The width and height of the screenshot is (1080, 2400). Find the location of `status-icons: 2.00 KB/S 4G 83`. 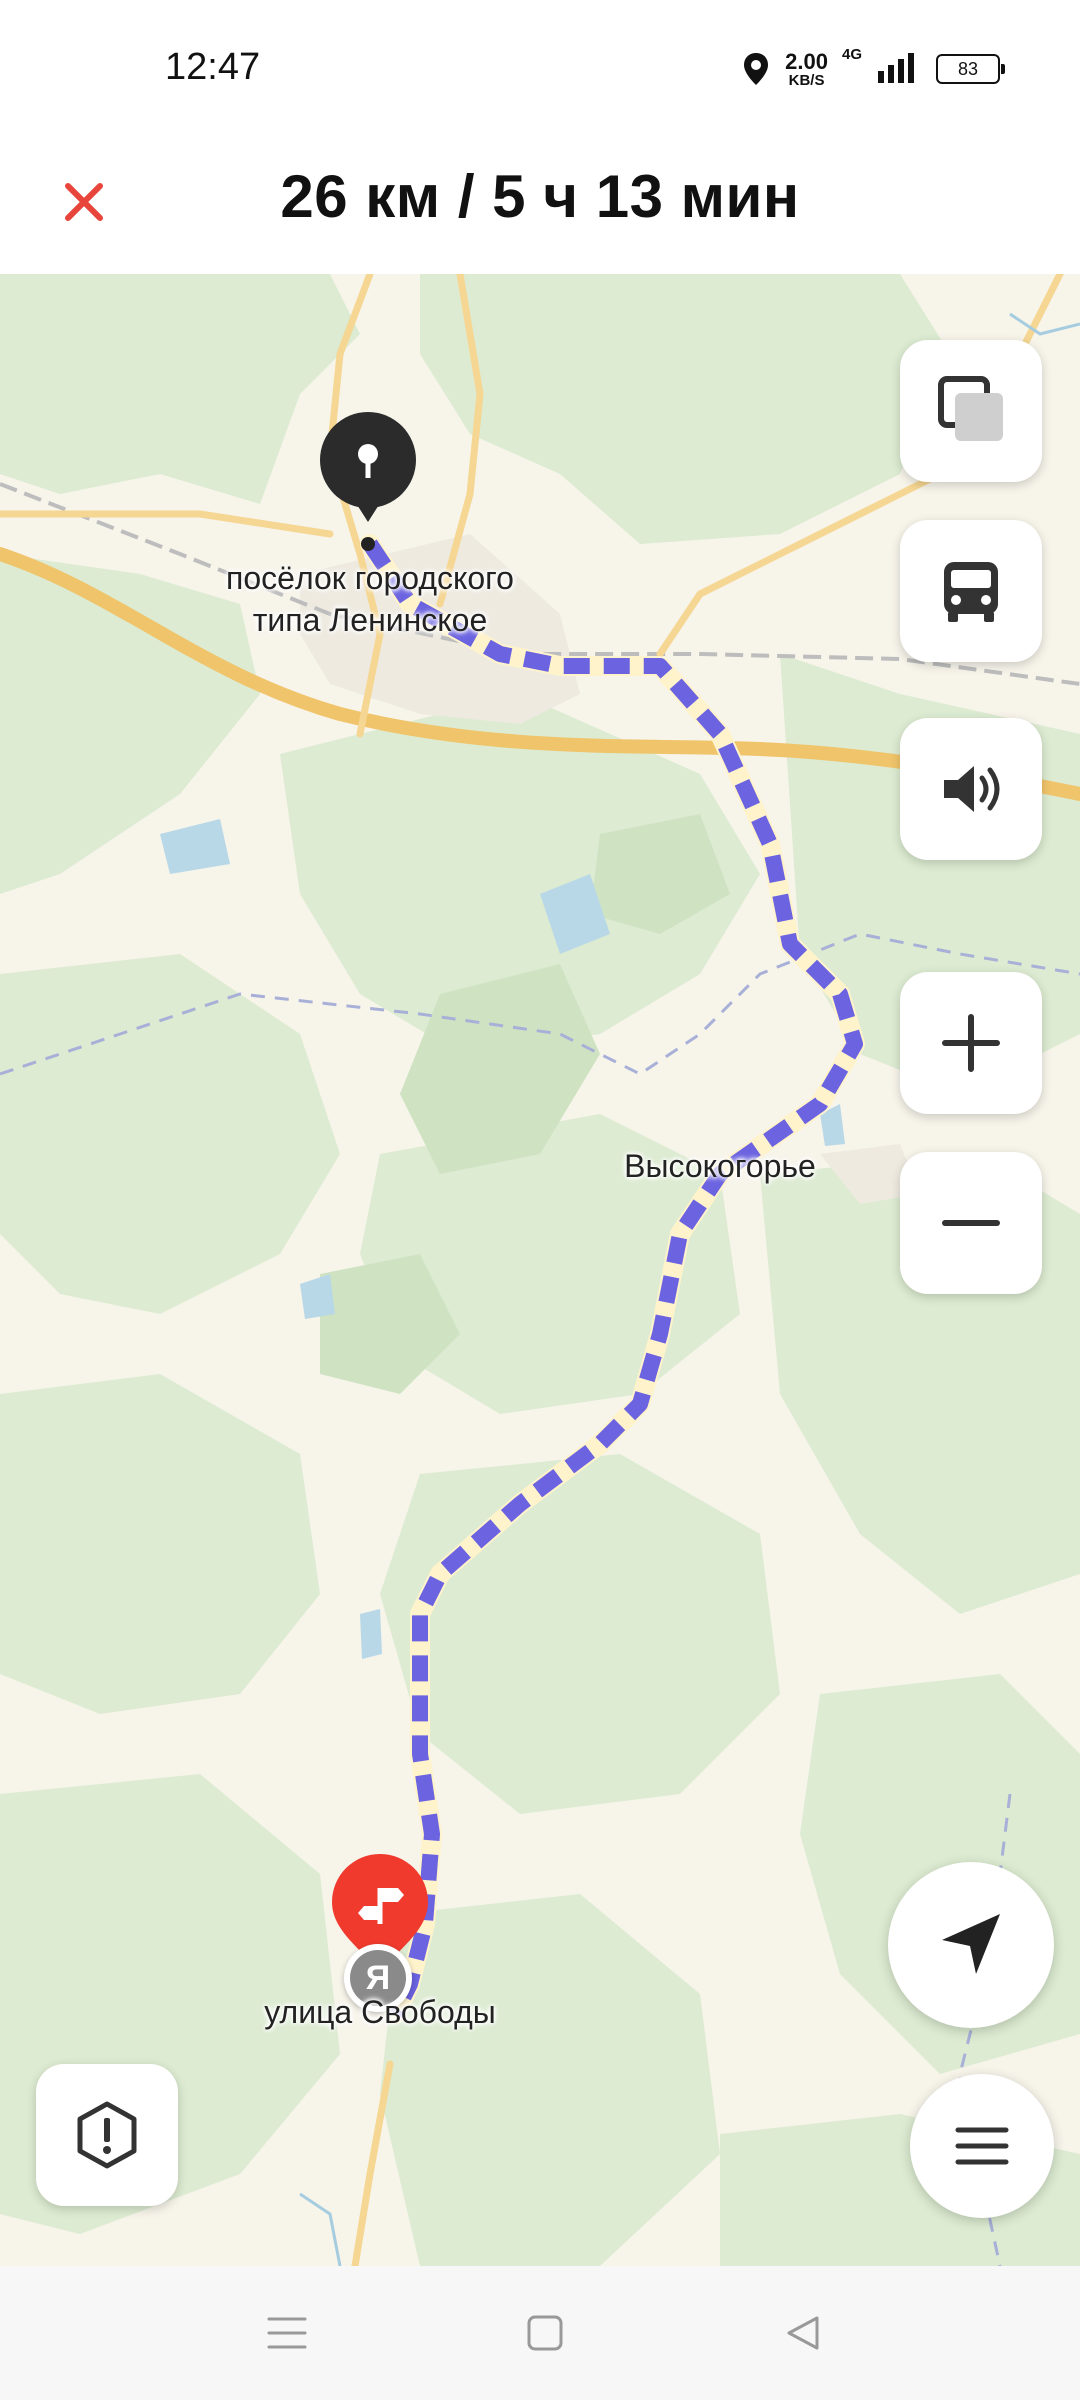

status-icons: 2.00 KB/S 4G 83 is located at coordinates (873, 69).